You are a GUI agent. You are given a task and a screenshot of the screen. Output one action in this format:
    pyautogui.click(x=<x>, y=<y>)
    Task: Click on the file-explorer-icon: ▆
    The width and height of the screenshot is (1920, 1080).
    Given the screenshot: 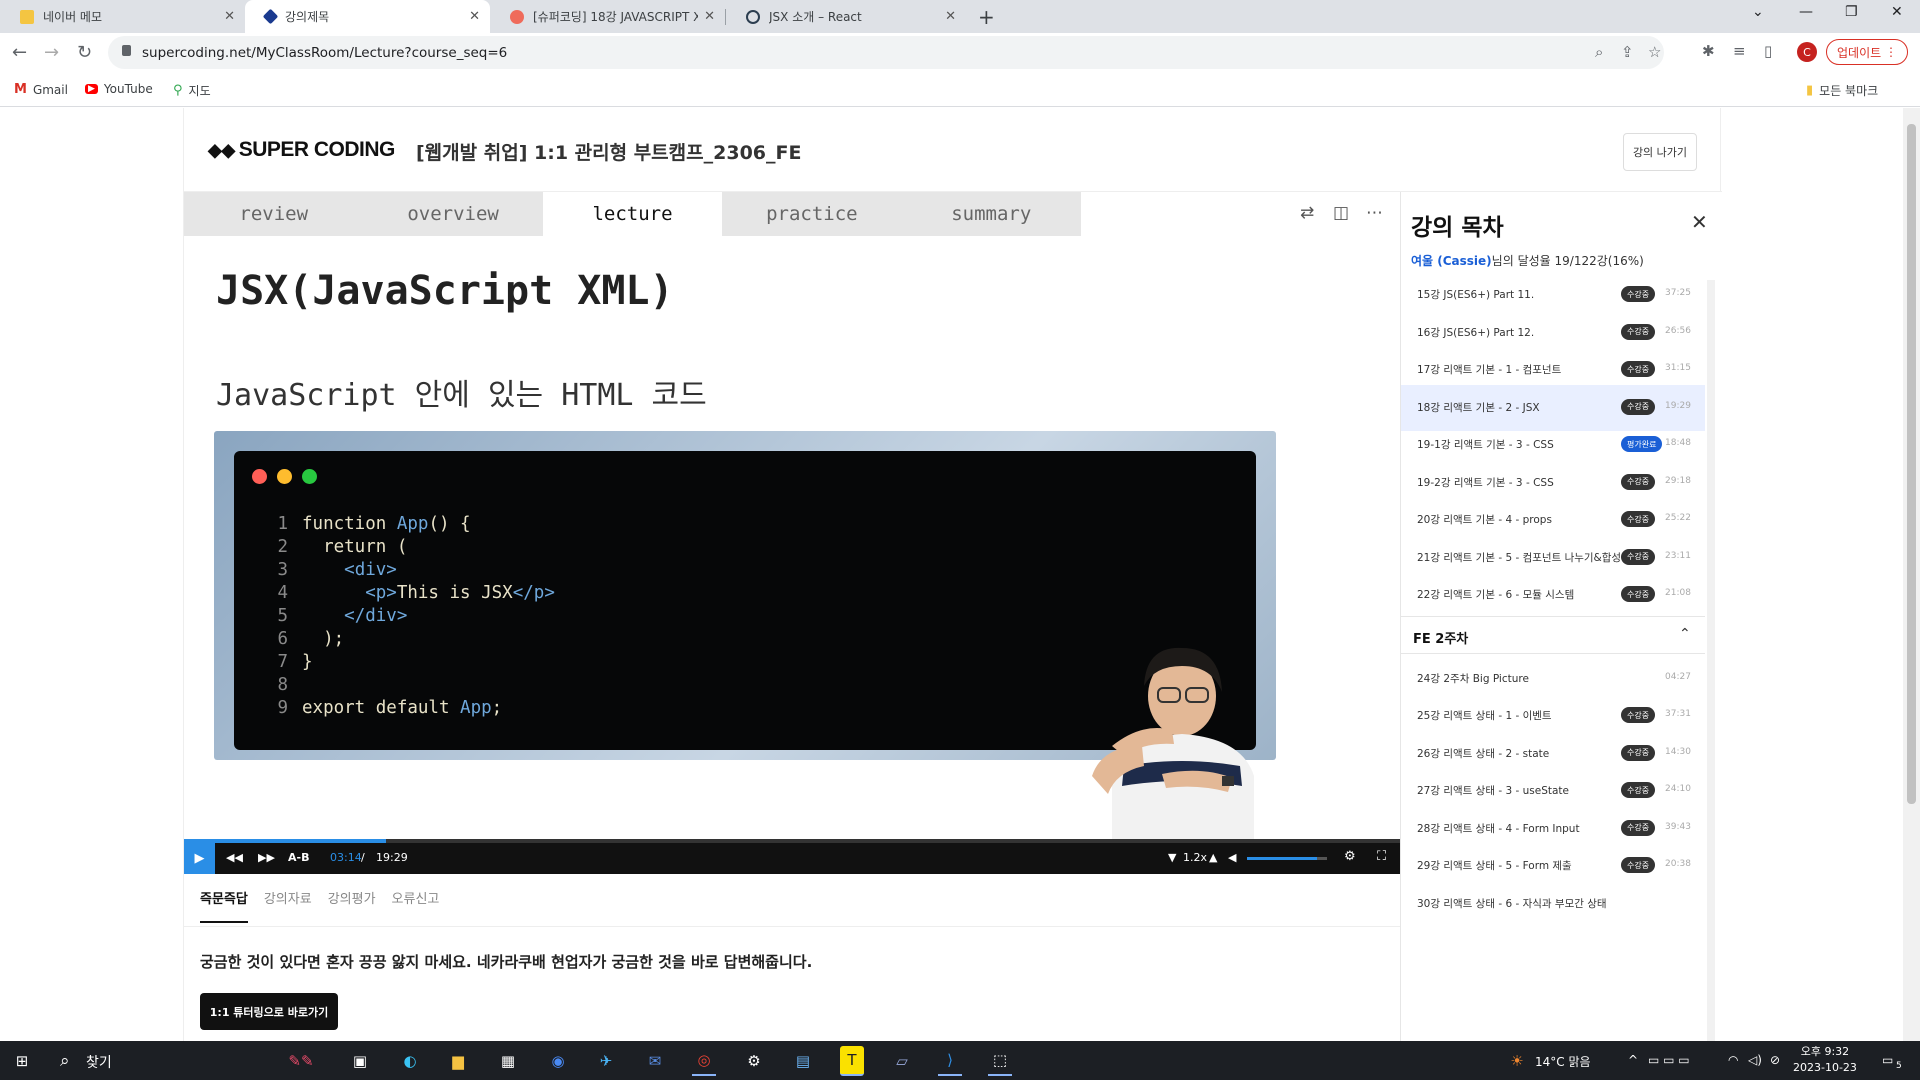 What is the action you would take?
    pyautogui.click(x=458, y=1061)
    